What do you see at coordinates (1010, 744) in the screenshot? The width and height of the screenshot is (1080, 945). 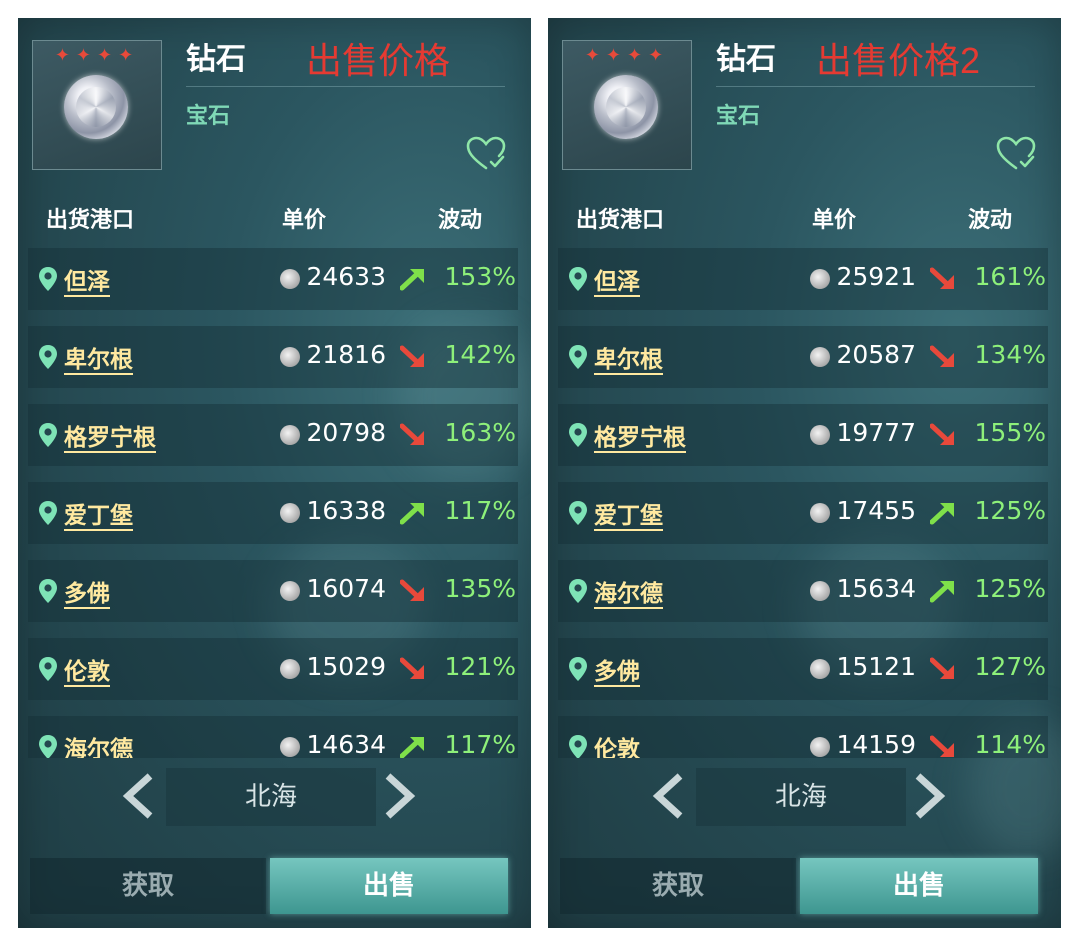 I see `price-change: 114%` at bounding box center [1010, 744].